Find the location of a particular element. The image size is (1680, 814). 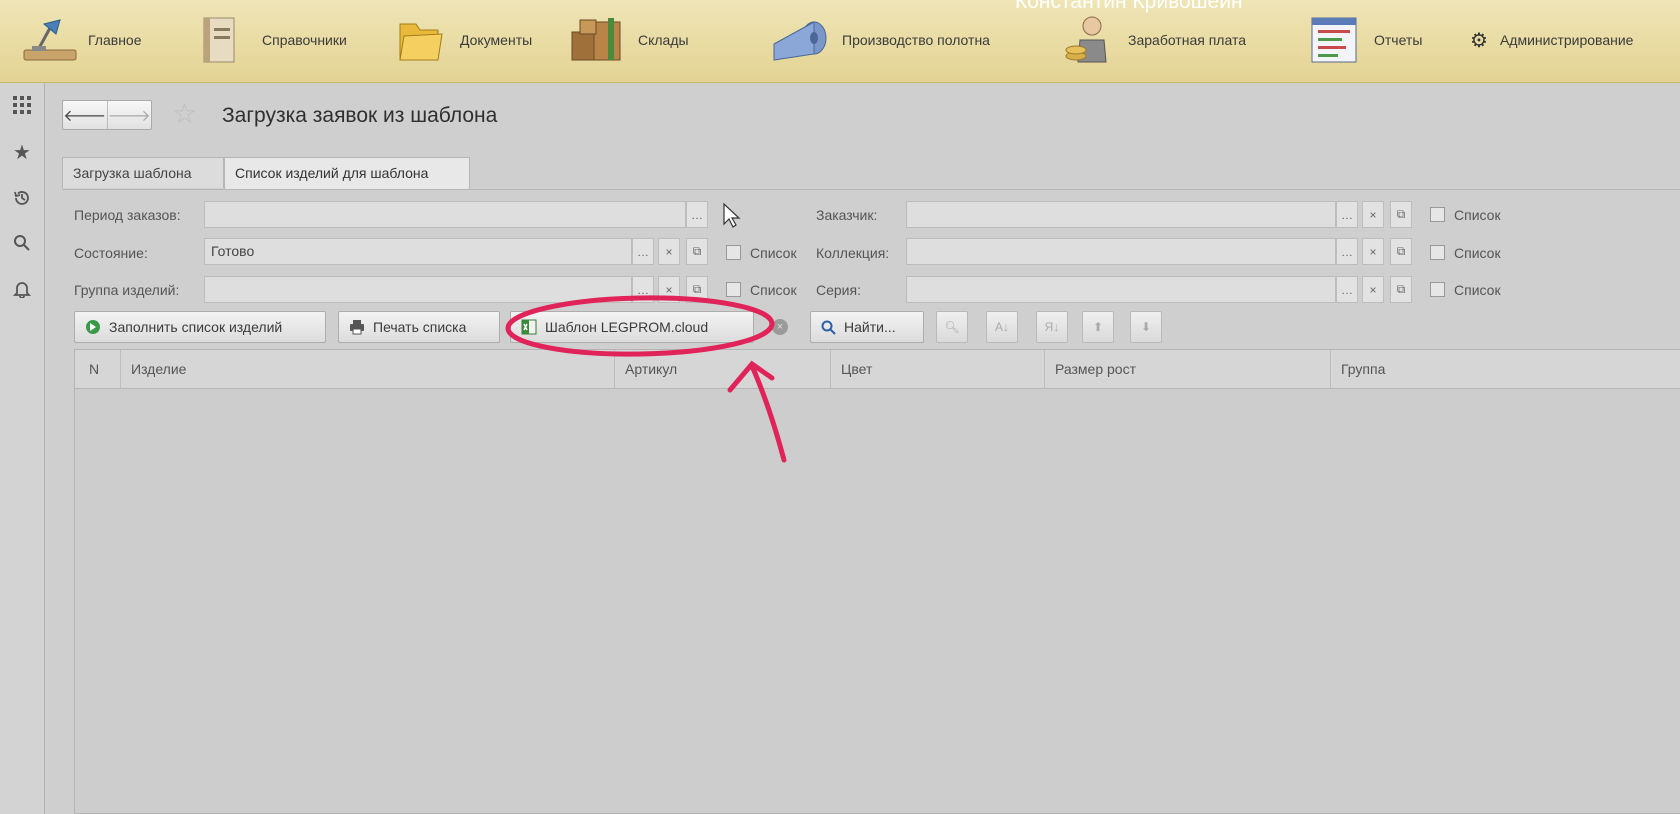

sort-ascending-button: A↓ is located at coordinates (1002, 327).